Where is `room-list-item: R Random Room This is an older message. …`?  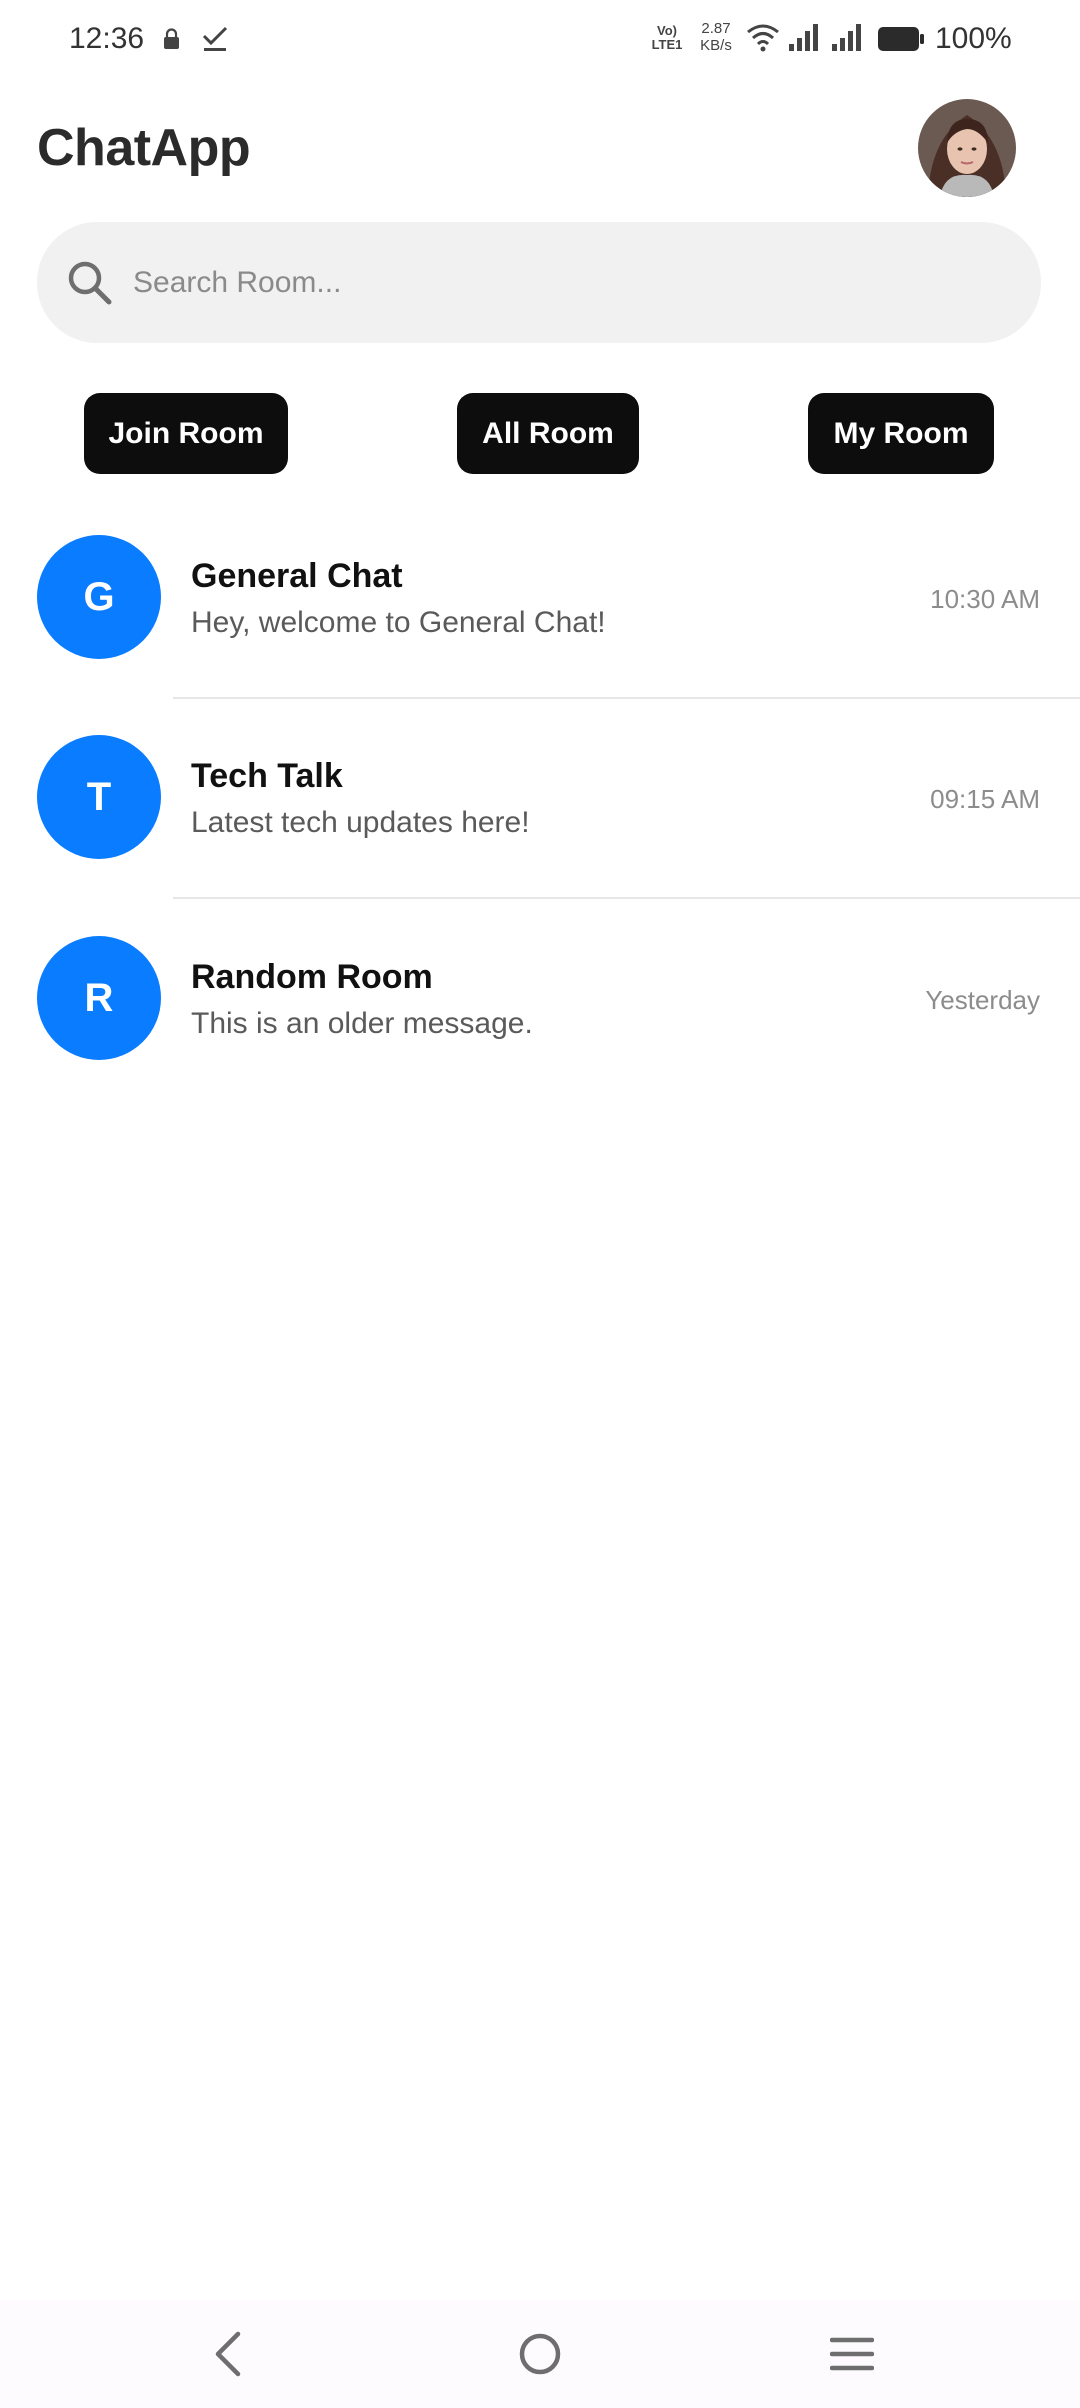 room-list-item: R Random Room This is an older message. … is located at coordinates (540, 1001).